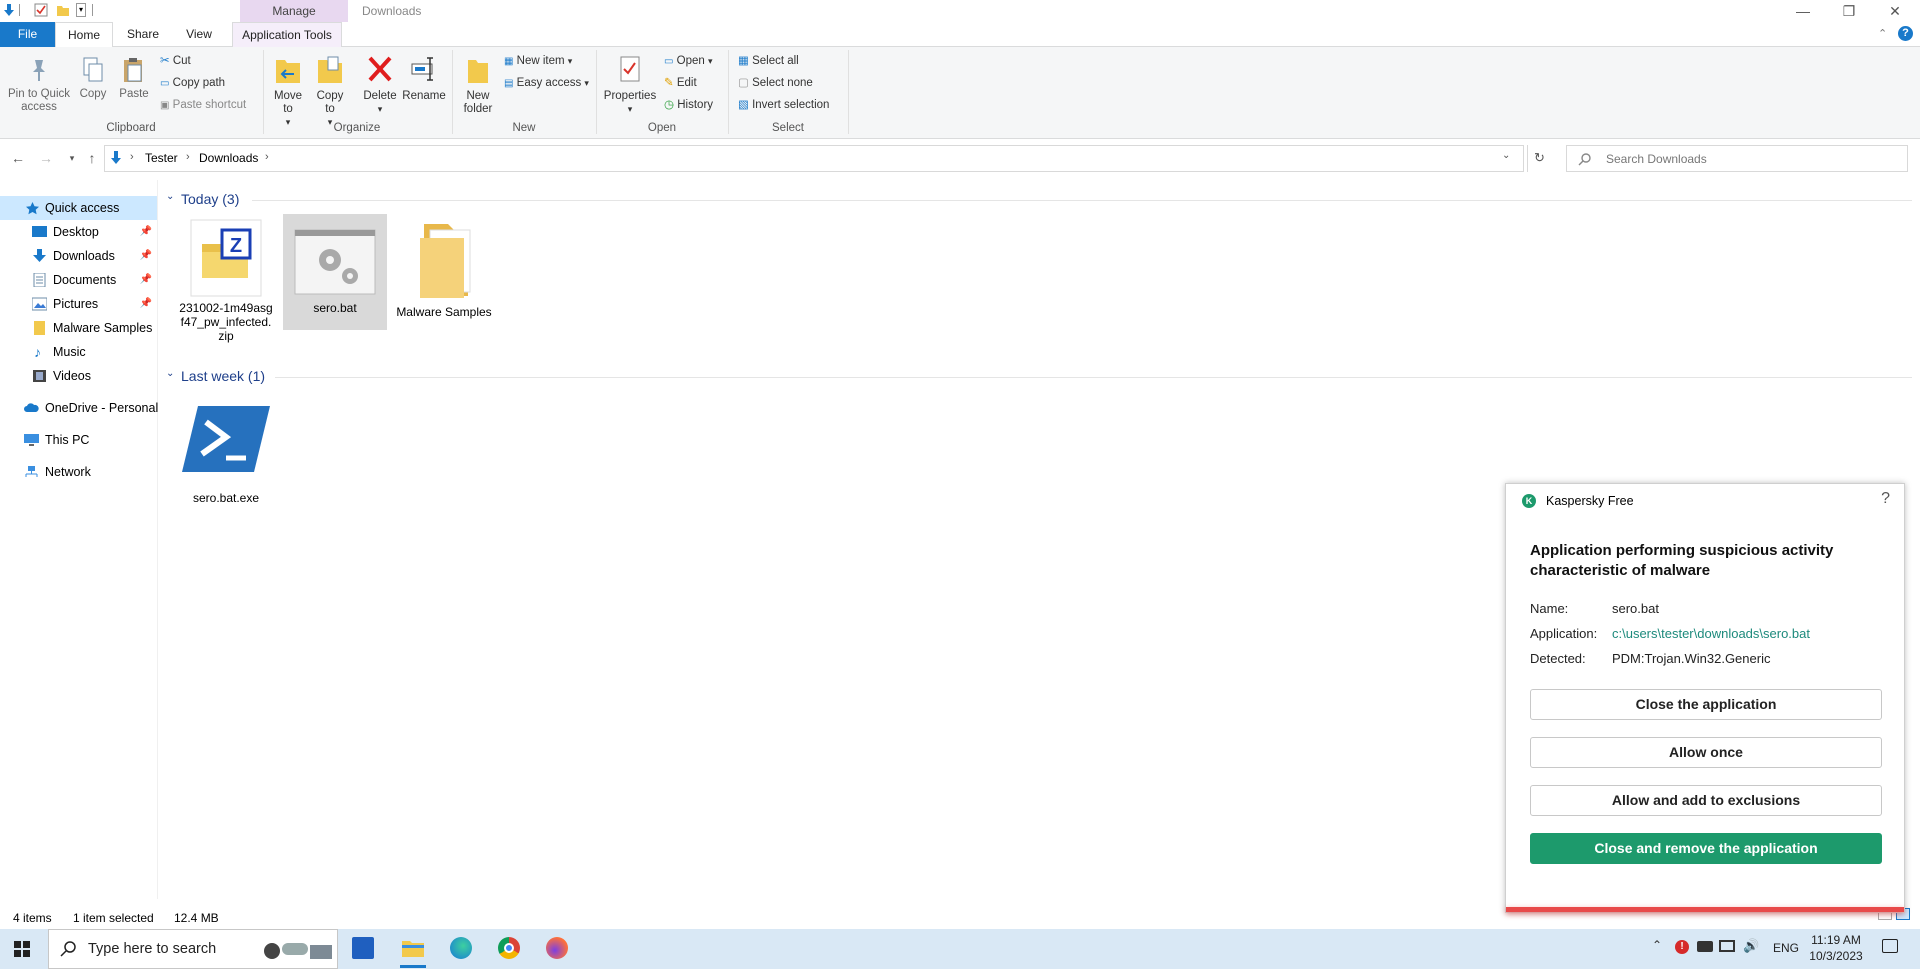 The width and height of the screenshot is (1920, 969). Describe the element at coordinates (1706, 848) in the screenshot. I see `close-remove-application-button: Close and remove the application` at that location.